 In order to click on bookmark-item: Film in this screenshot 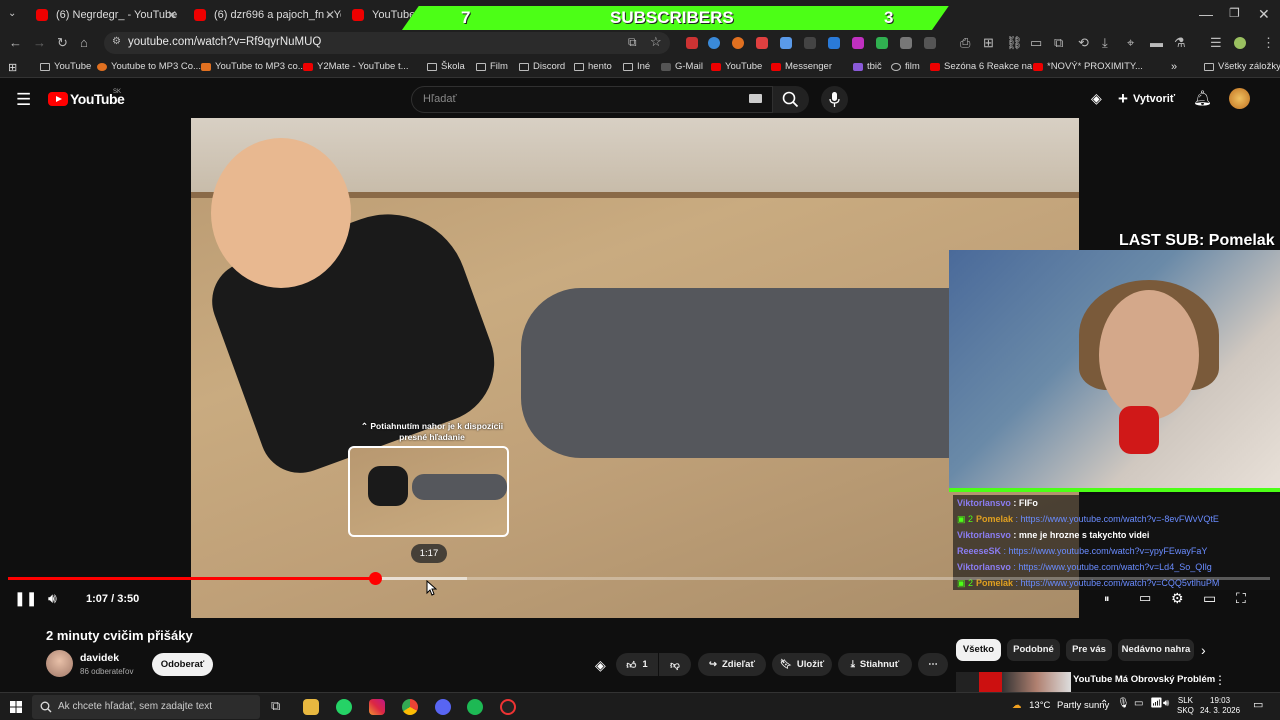, I will do `click(492, 66)`.